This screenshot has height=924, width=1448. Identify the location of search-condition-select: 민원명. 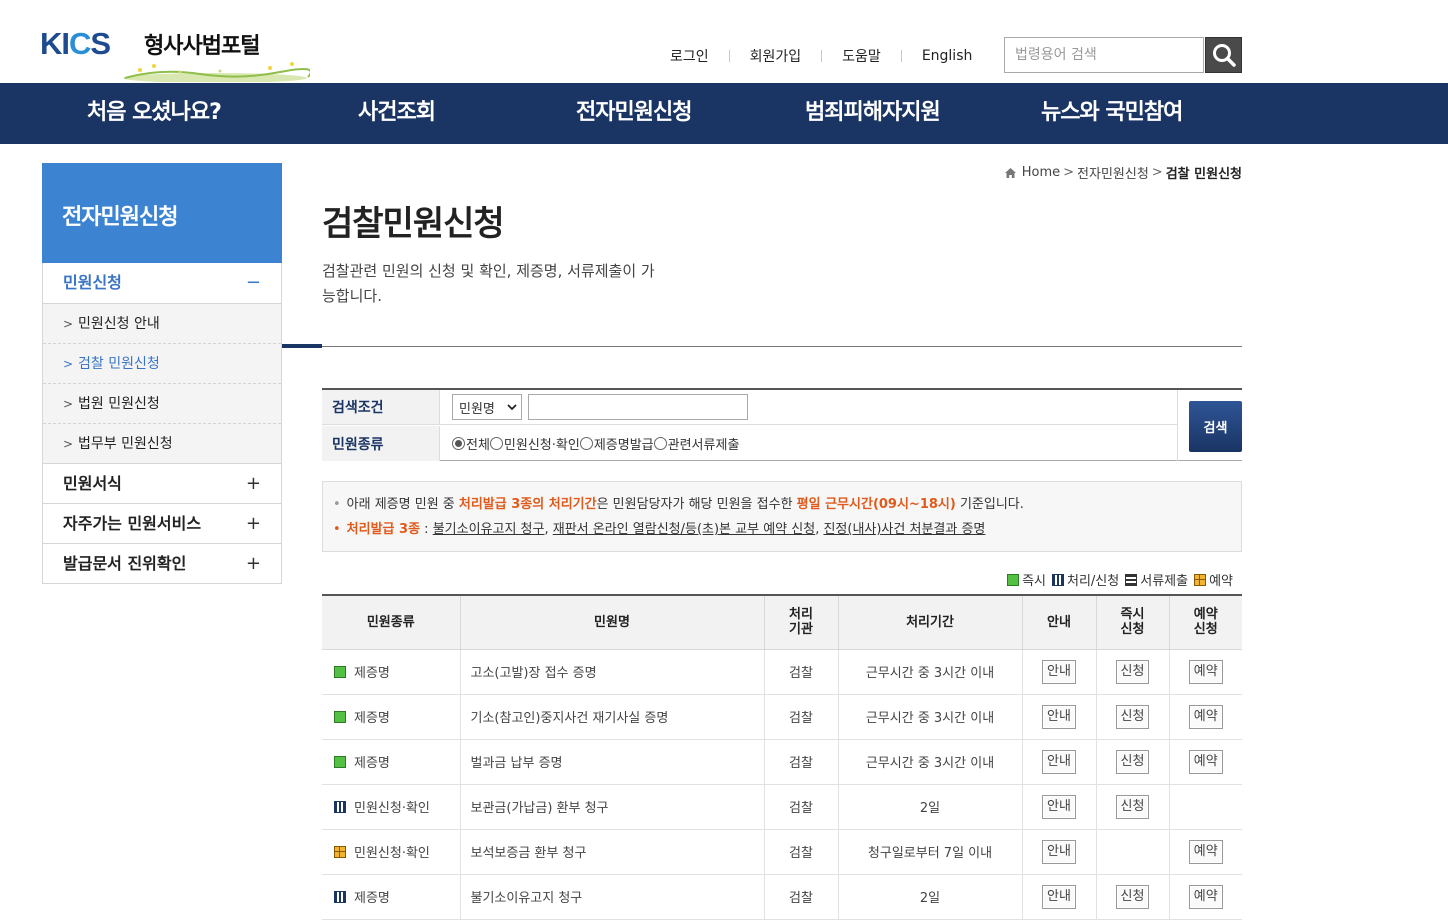
(487, 407).